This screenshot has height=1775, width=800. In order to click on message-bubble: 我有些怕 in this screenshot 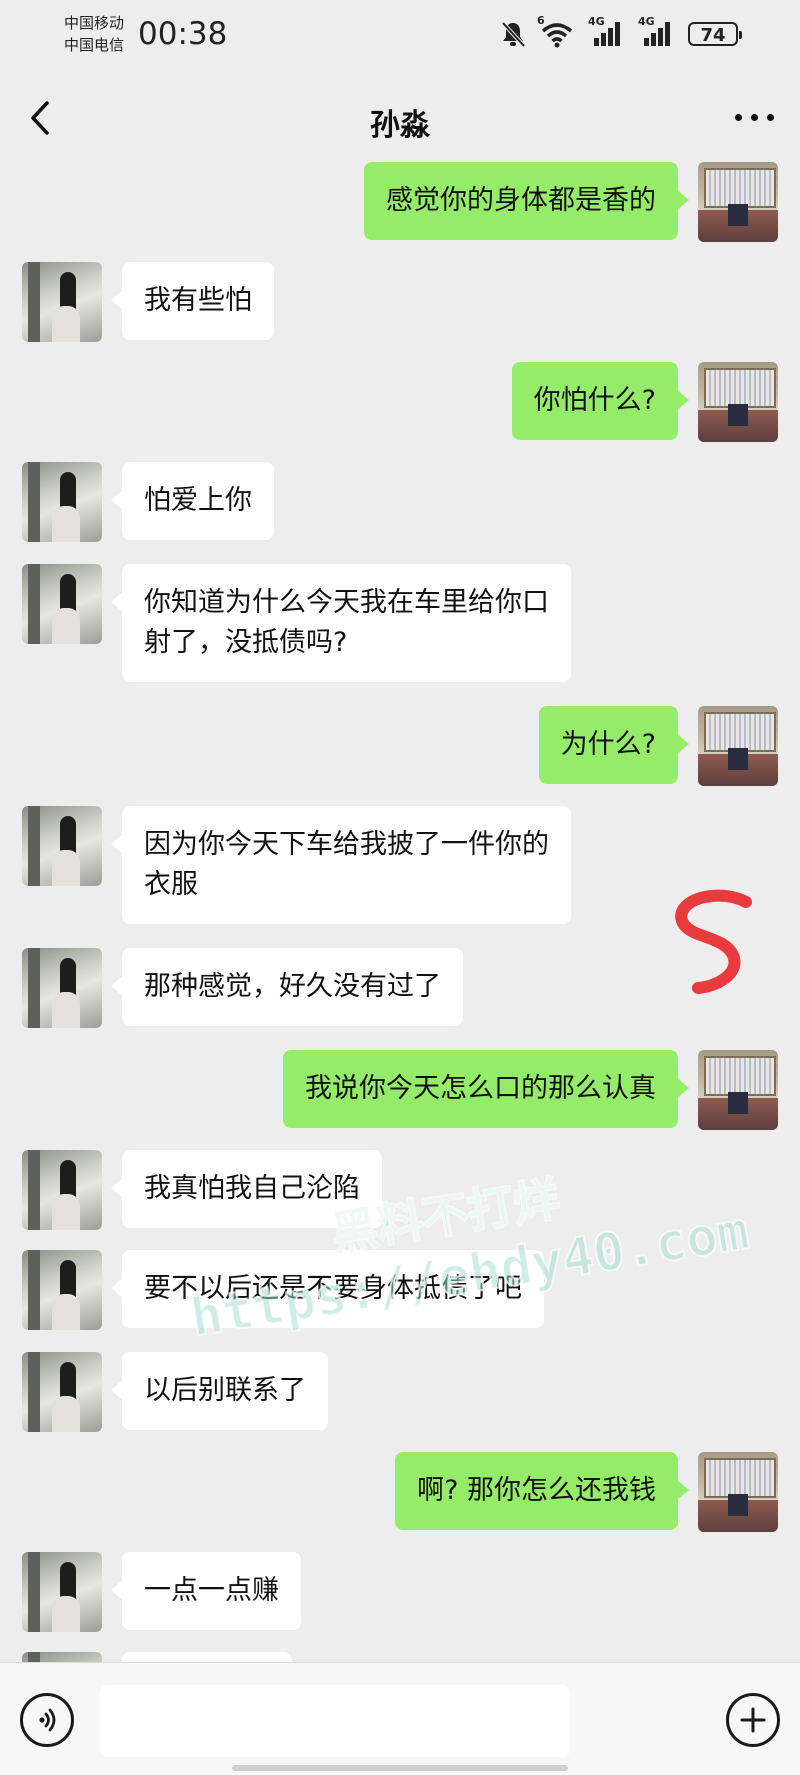, I will do `click(192, 301)`.